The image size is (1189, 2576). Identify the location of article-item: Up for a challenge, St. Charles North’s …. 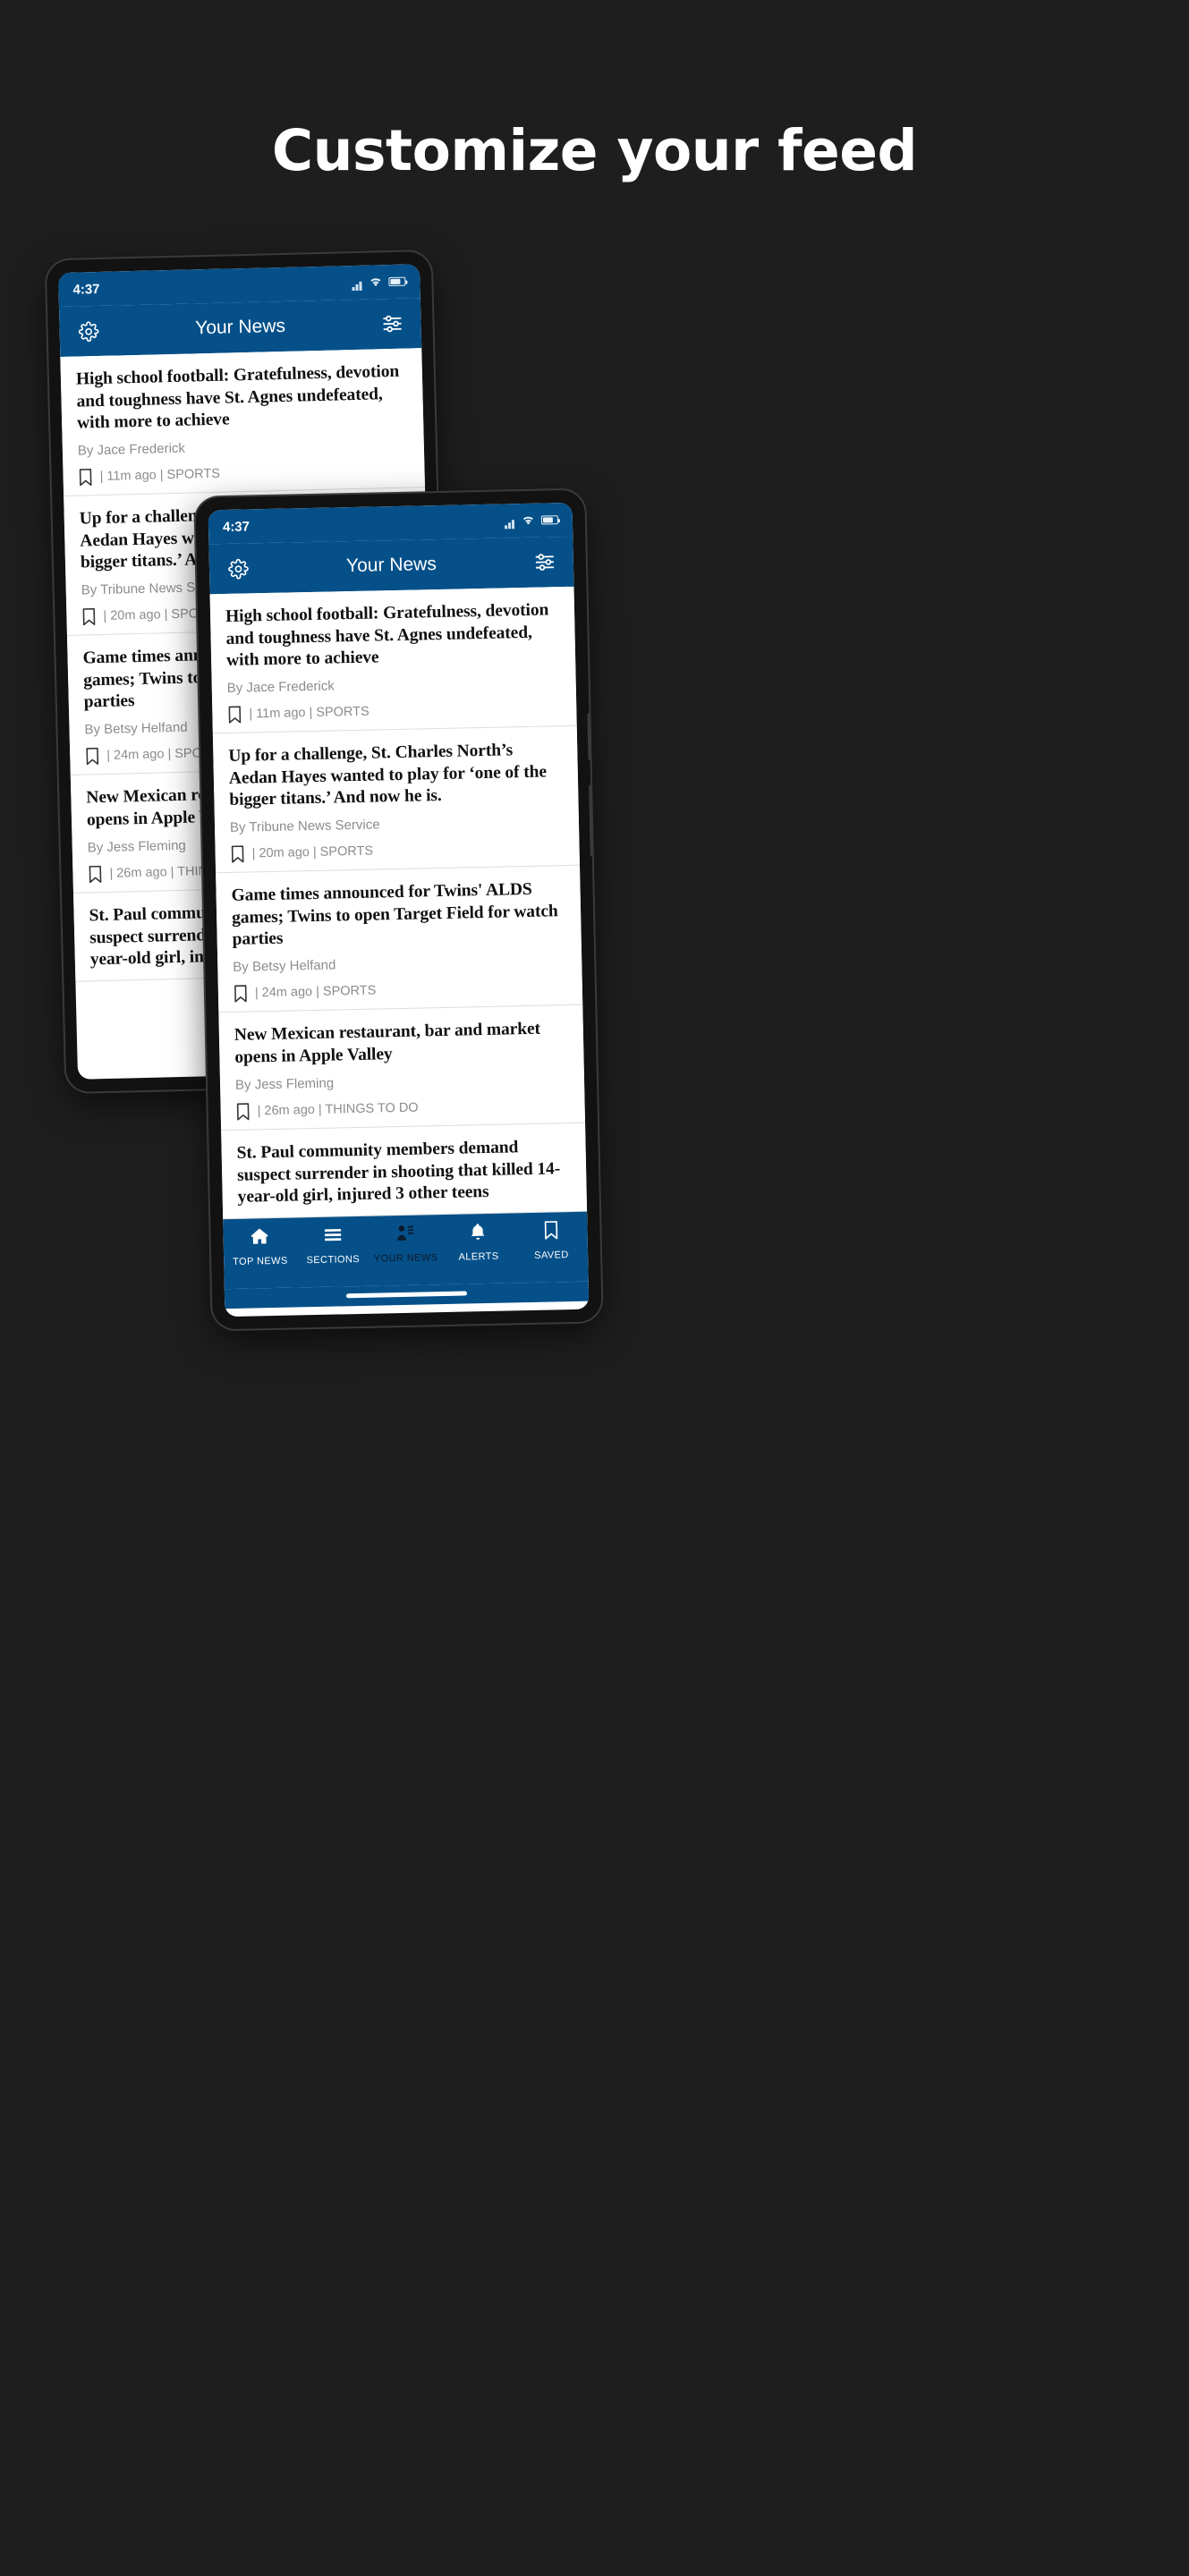
(396, 799).